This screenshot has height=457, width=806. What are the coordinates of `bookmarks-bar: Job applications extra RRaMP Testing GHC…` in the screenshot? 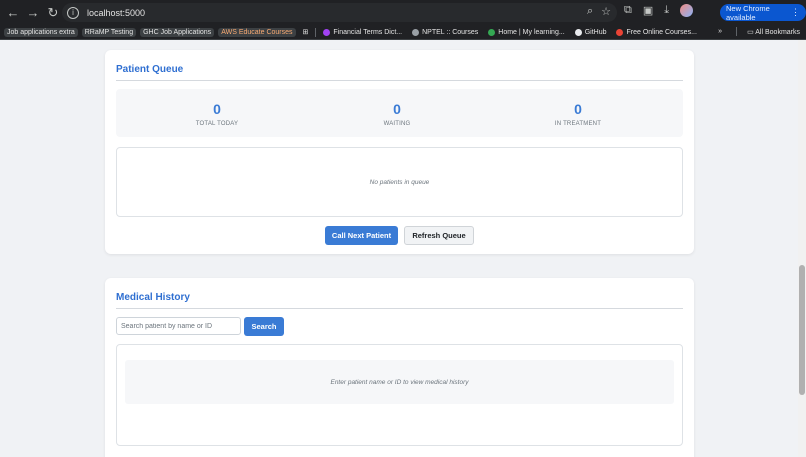 It's located at (403, 32).